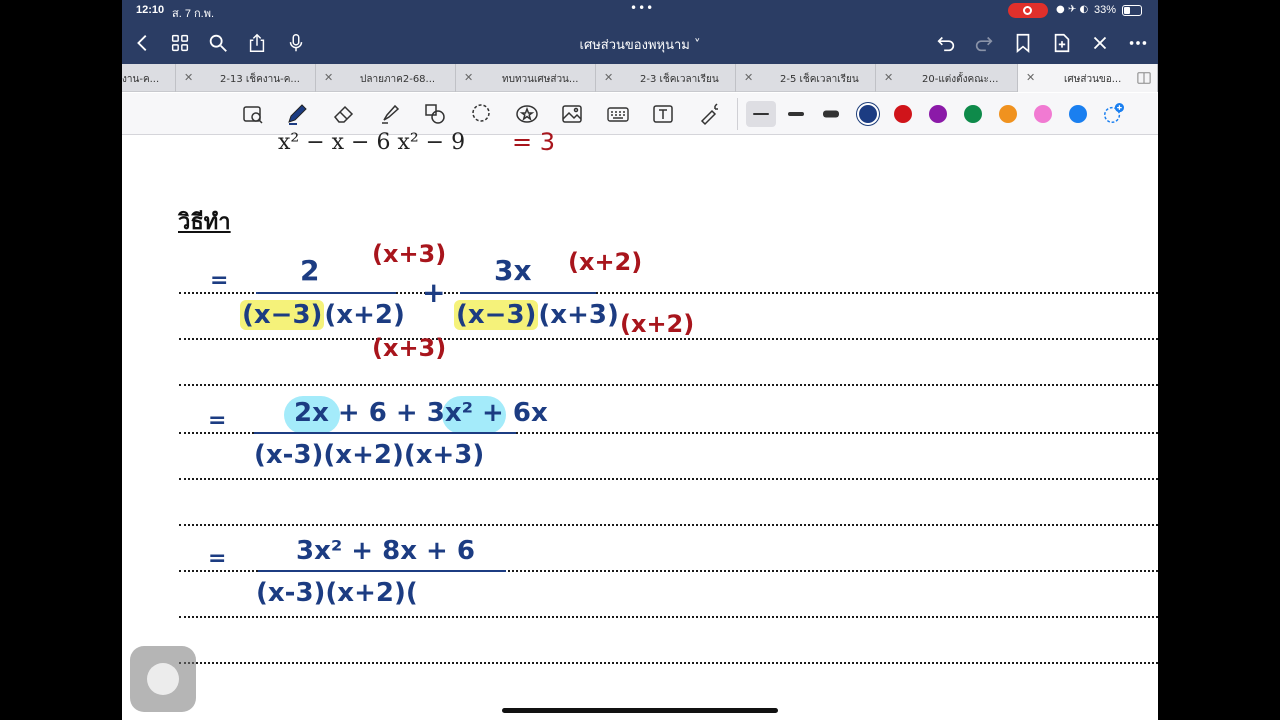  I want to click on keyboard-tool, so click(618, 114).